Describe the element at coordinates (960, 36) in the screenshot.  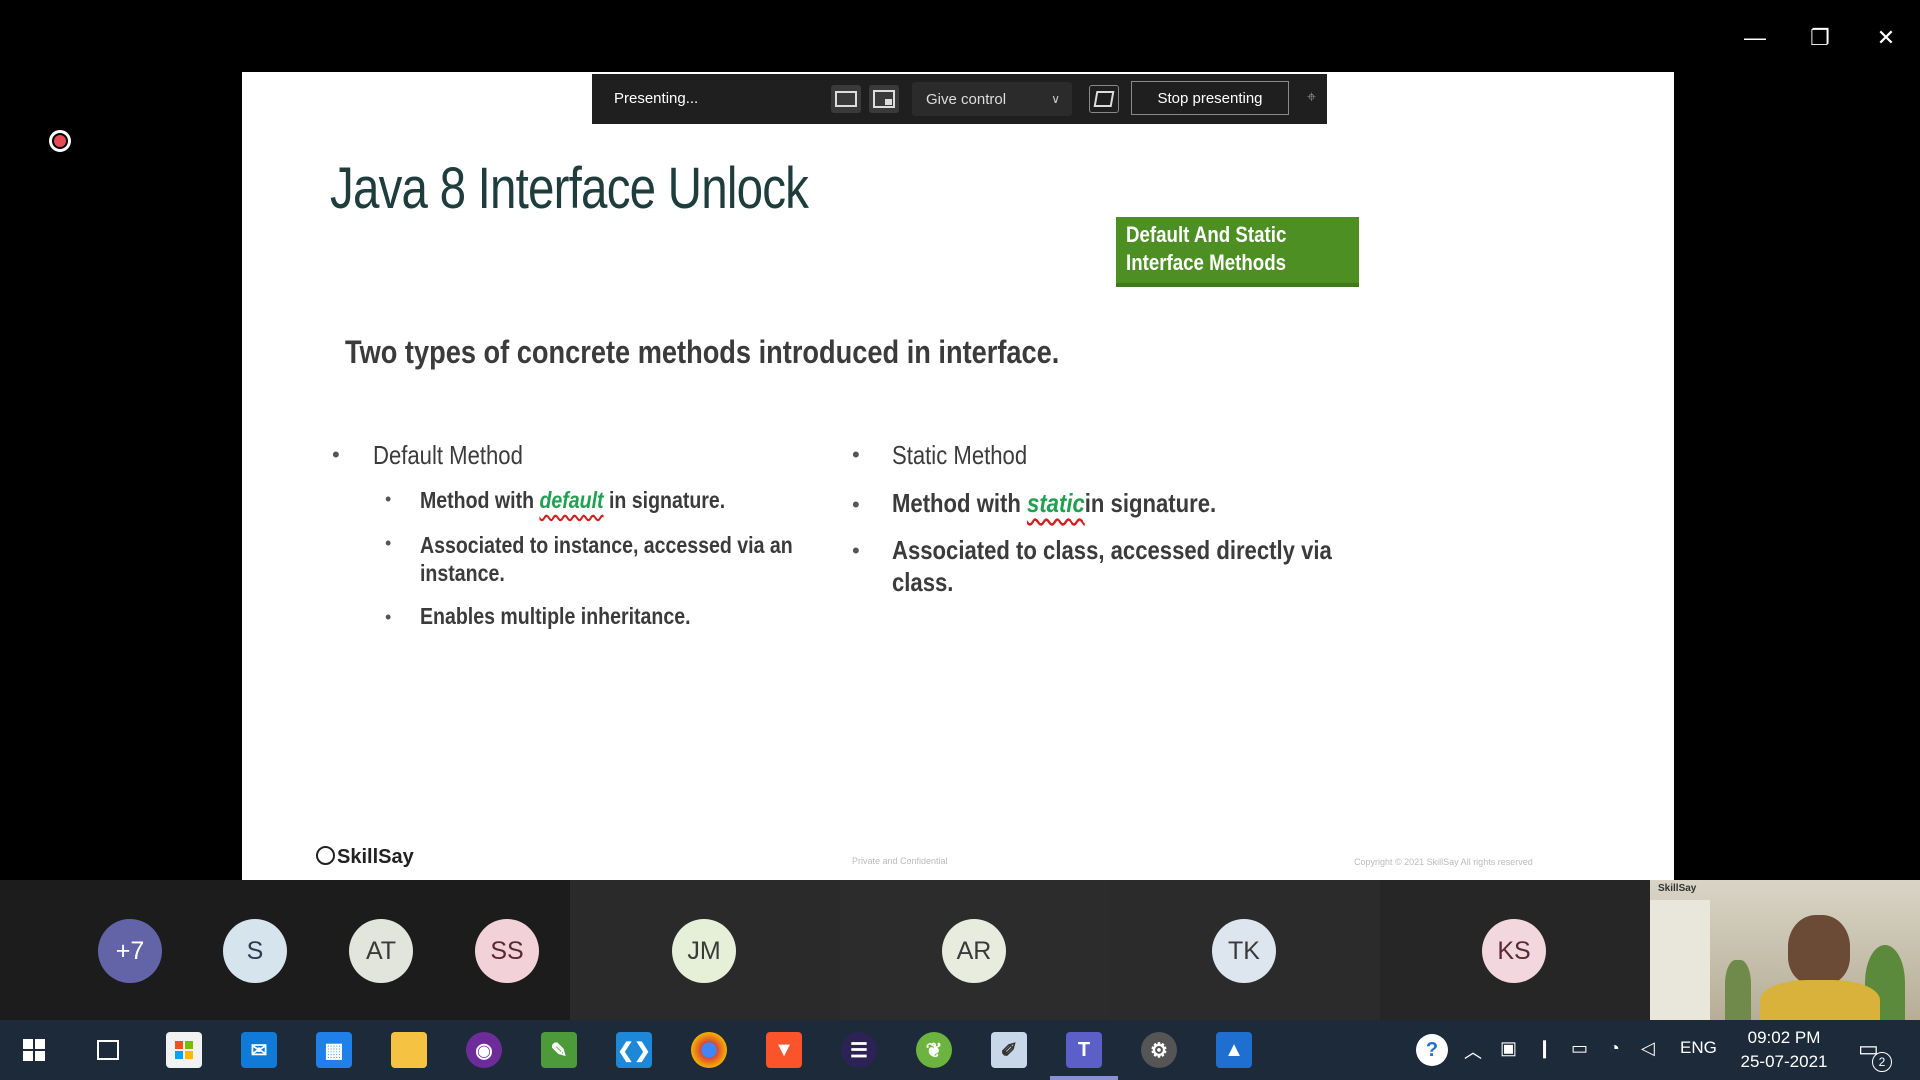
I see `window-title-bar: — ❐ ✕` at that location.